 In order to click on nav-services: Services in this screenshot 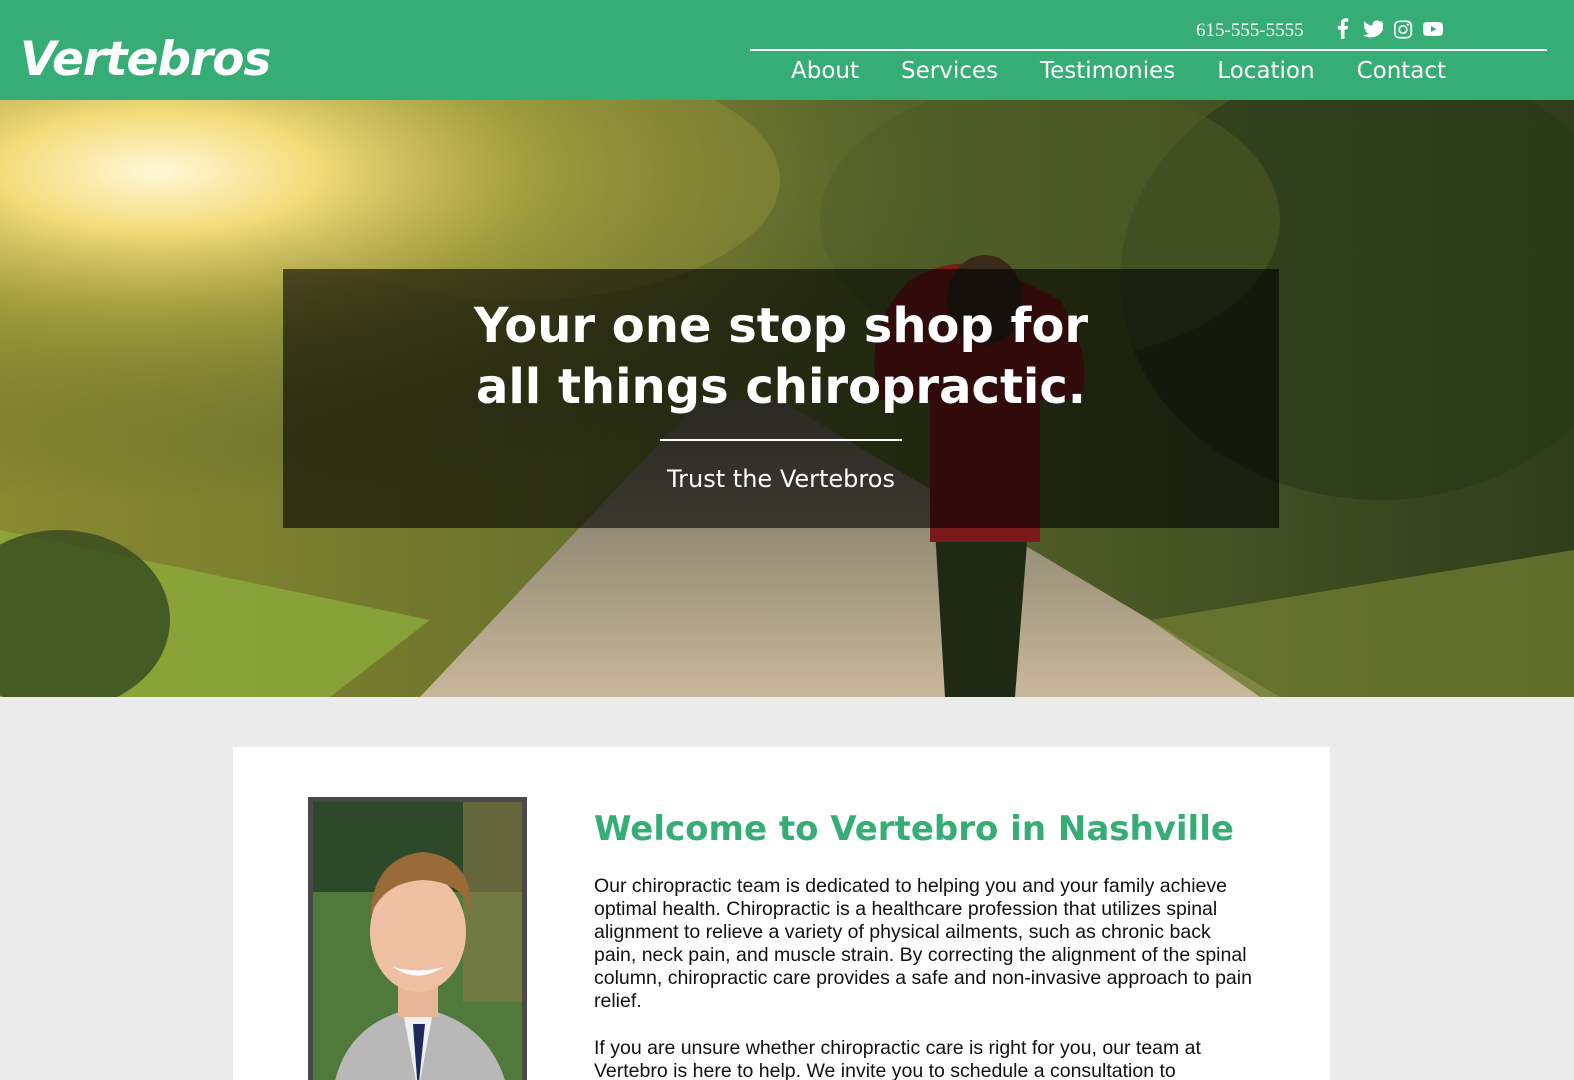, I will do `click(949, 71)`.